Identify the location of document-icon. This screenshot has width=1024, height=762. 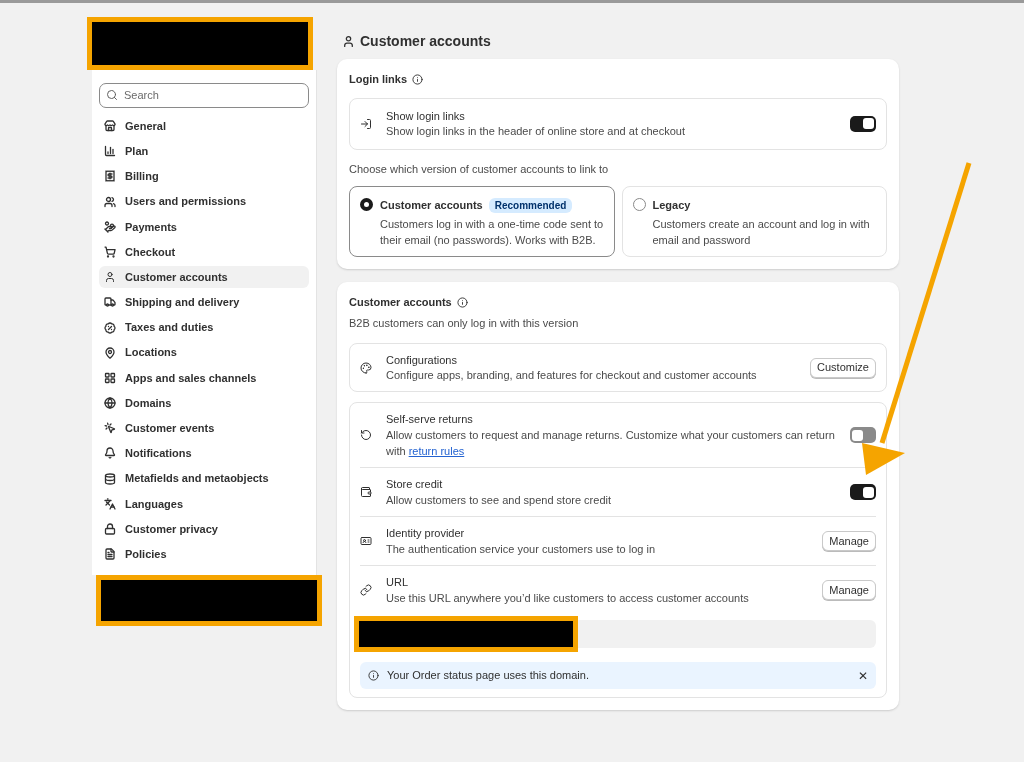
(110, 554).